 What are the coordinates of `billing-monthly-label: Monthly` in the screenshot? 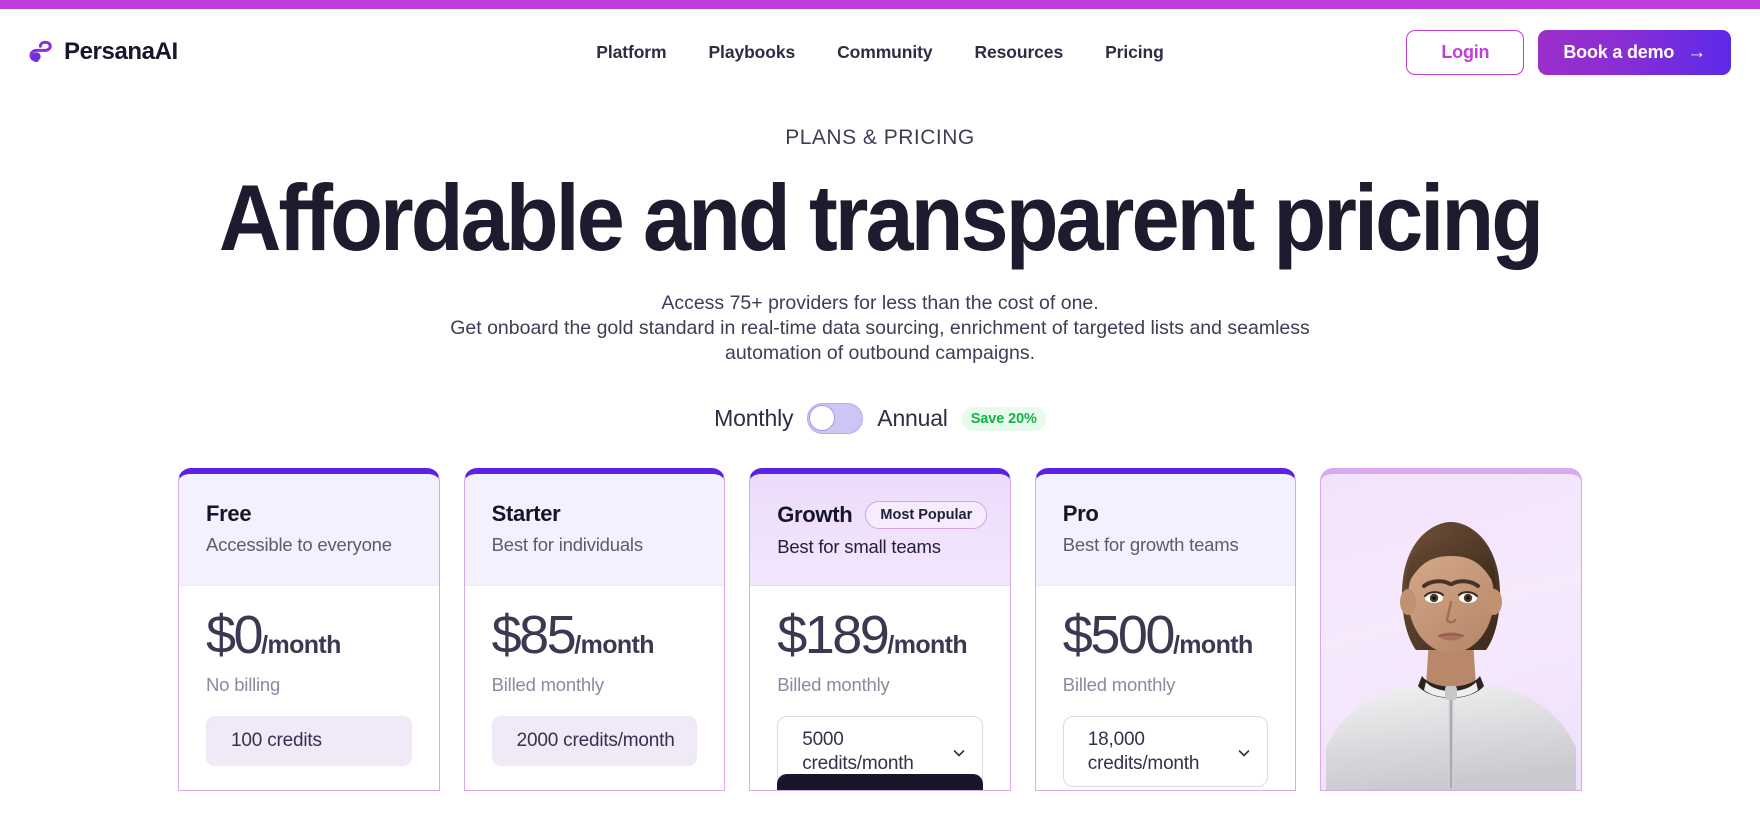 It's located at (753, 418).